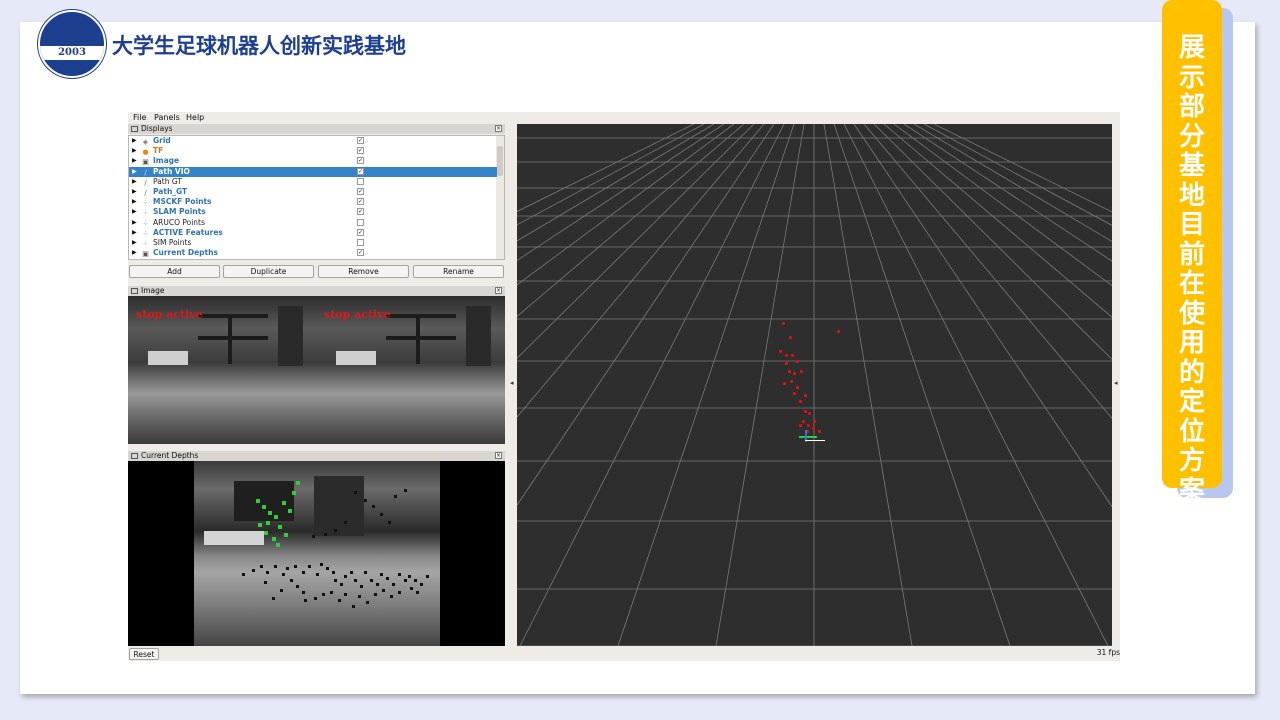 The width and height of the screenshot is (1280, 720). I want to click on displays-title-text: Displays, so click(157, 128).